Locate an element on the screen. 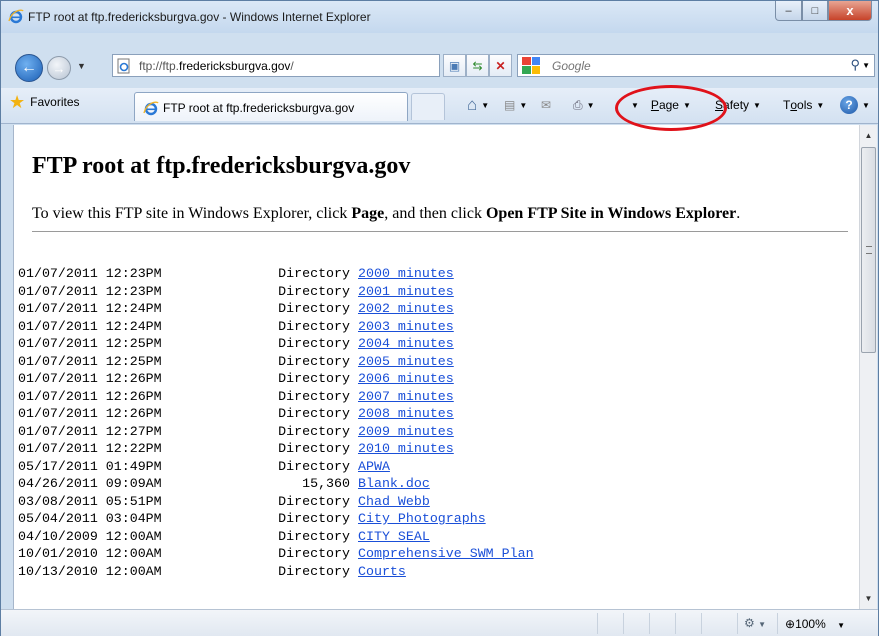 The width and height of the screenshot is (879, 636). forward-arrow-icon: → is located at coordinates (59, 68).